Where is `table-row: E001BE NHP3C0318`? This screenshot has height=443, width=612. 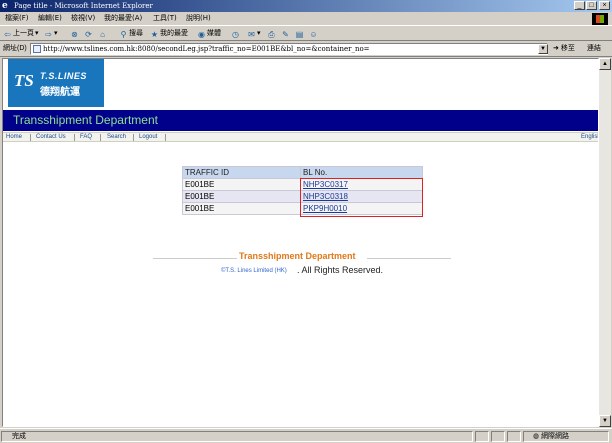
table-row: E001BE NHP3C0318 is located at coordinates (302, 196).